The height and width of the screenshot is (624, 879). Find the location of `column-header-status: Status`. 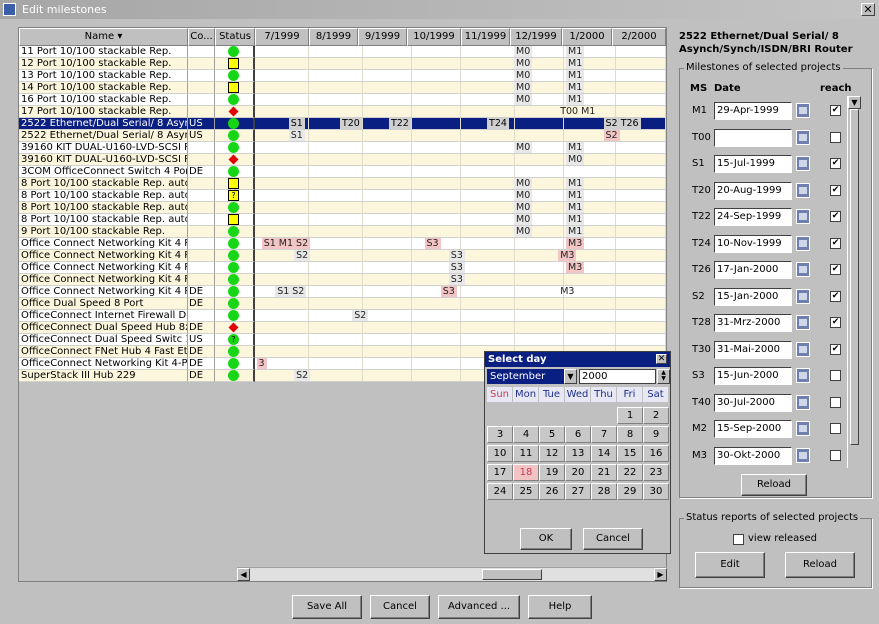

column-header-status: Status is located at coordinates (235, 37).